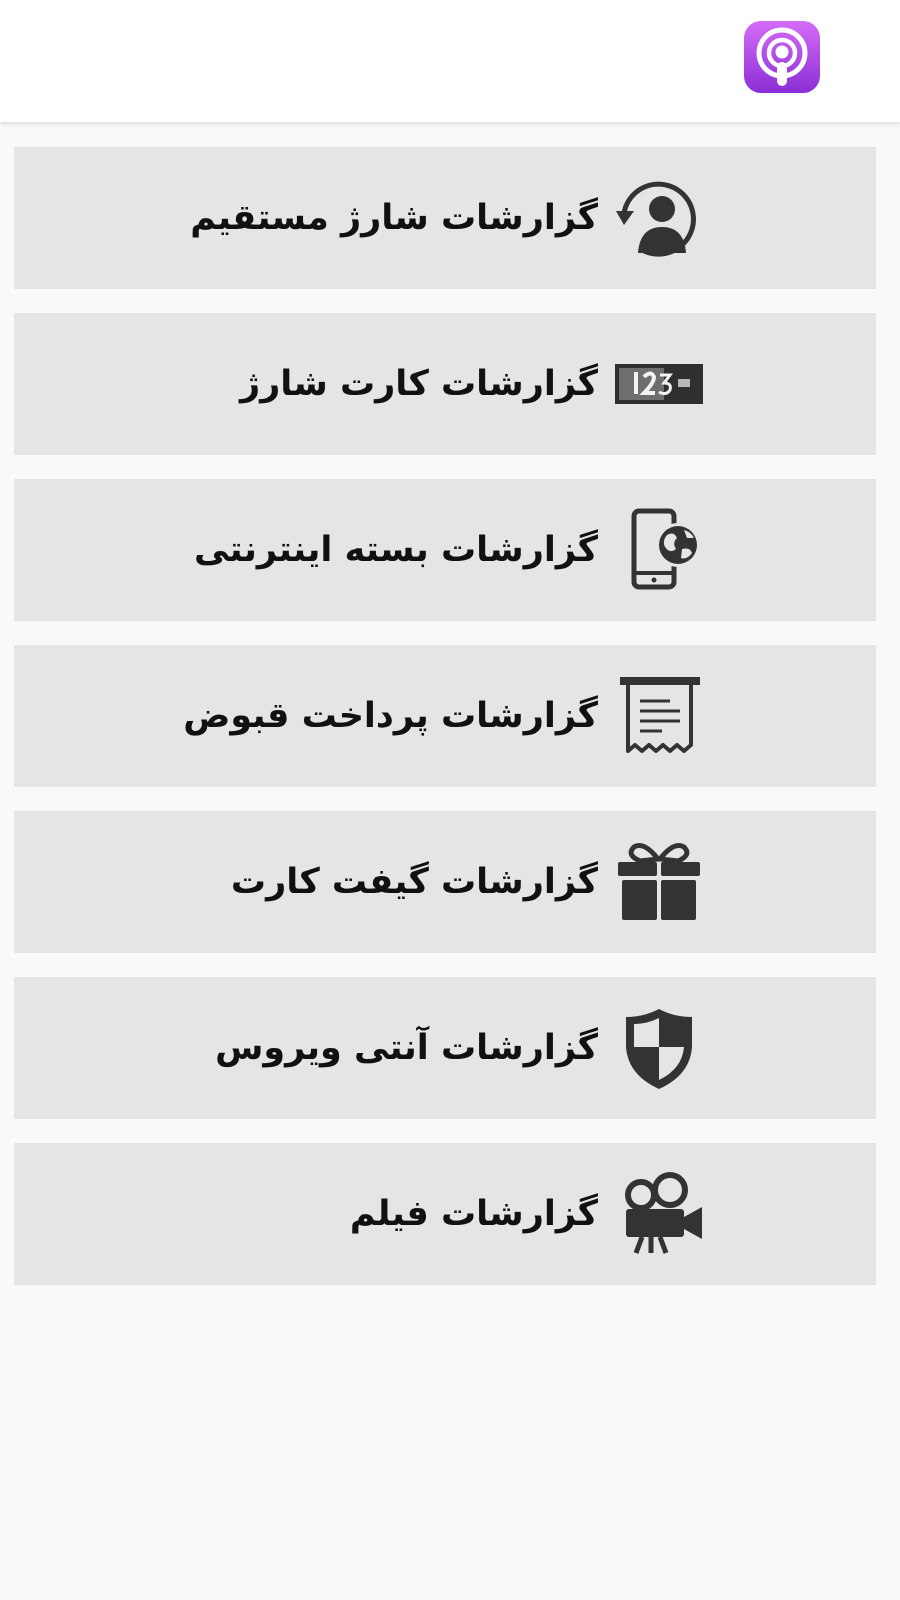 The height and width of the screenshot is (1600, 900). I want to click on menu-item-label: گزارشات آنتی ویروس, so click(406, 1048).